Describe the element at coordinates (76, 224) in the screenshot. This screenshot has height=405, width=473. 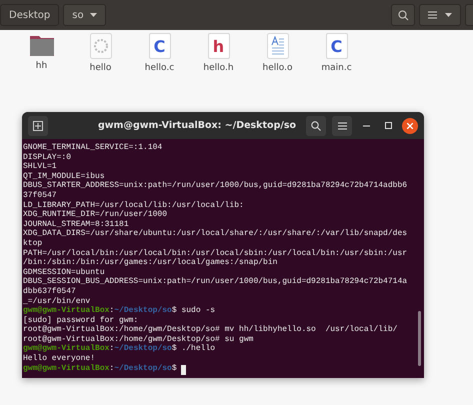
I see `terminal-output-line: JOURNAL_STREAM=8:31181` at that location.